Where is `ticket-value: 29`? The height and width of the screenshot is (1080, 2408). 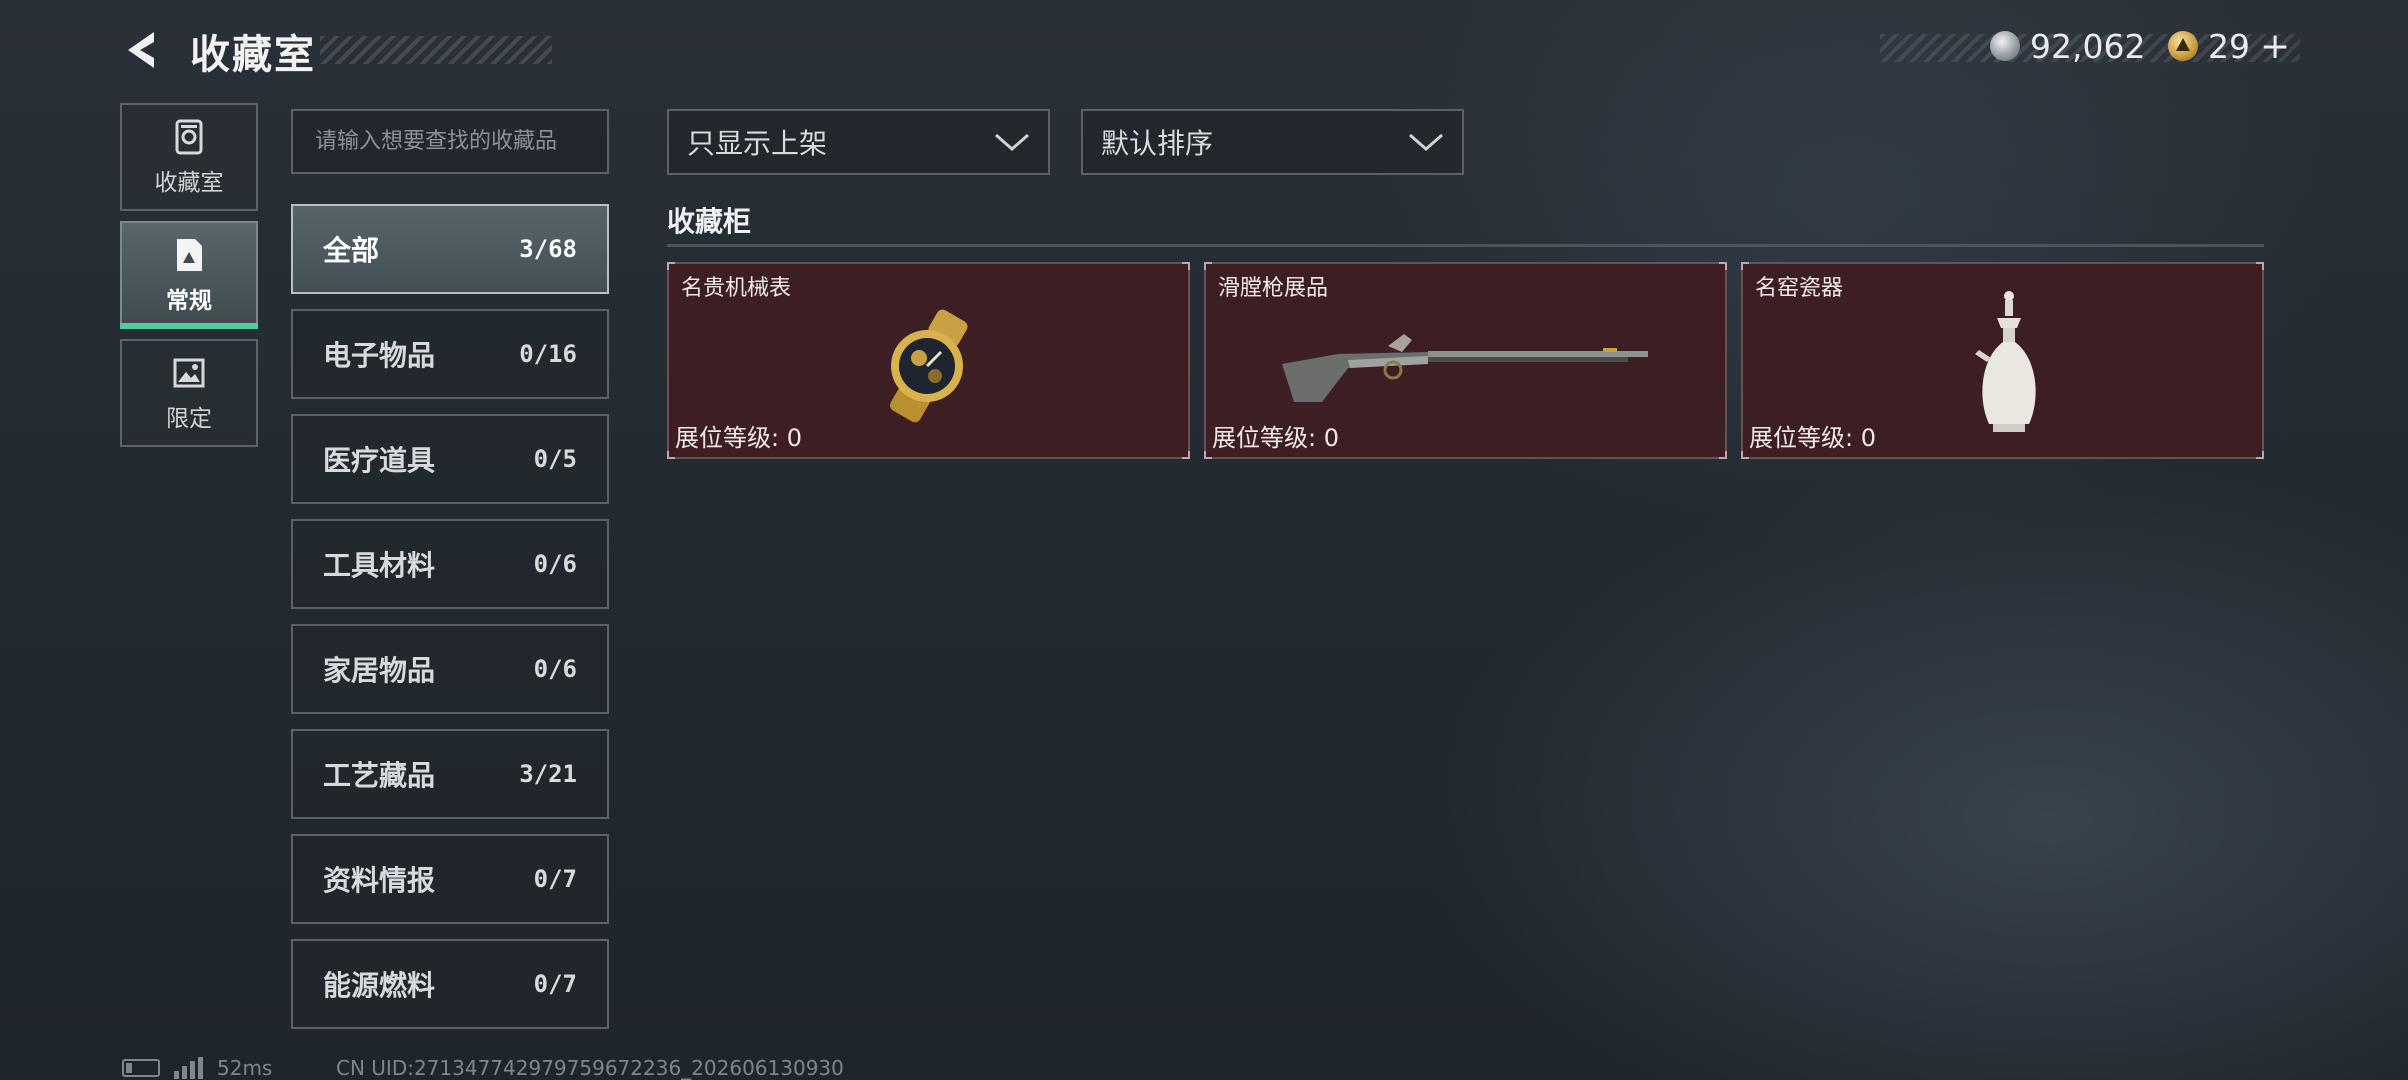 ticket-value: 29 is located at coordinates (2229, 46).